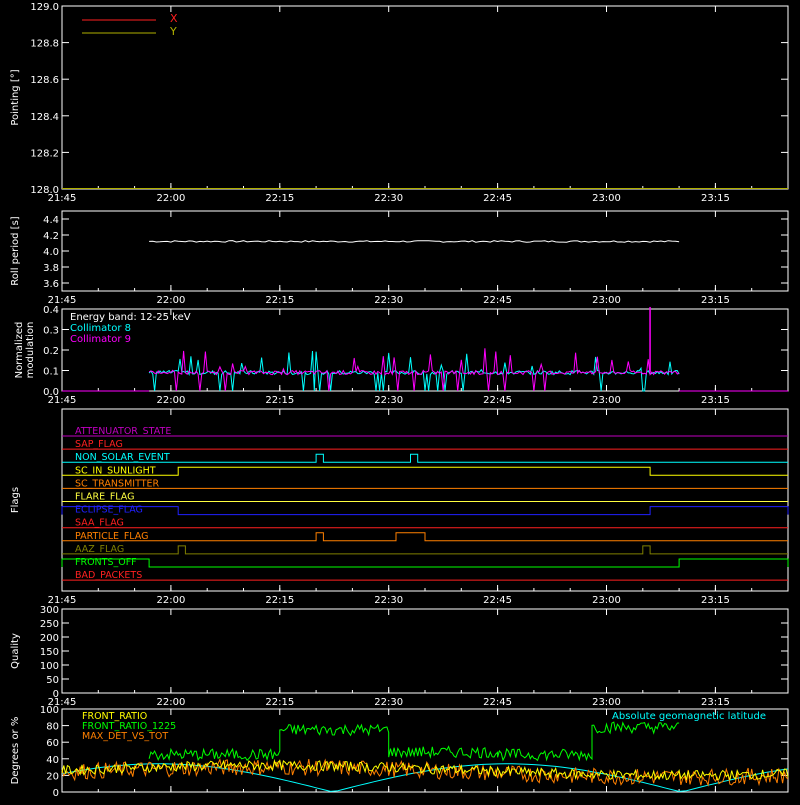 This screenshot has width=800, height=805. I want to click on flag-trace-fronts_off, so click(425, 563).